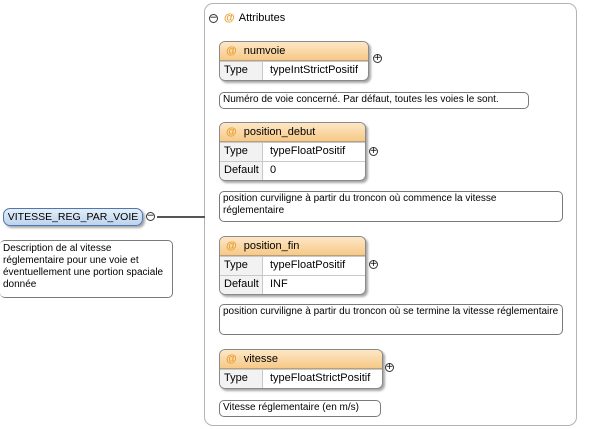  I want to click on attribute-vitesse: @ vitesse Type typeFloatStrictPositif, so click(301, 369).